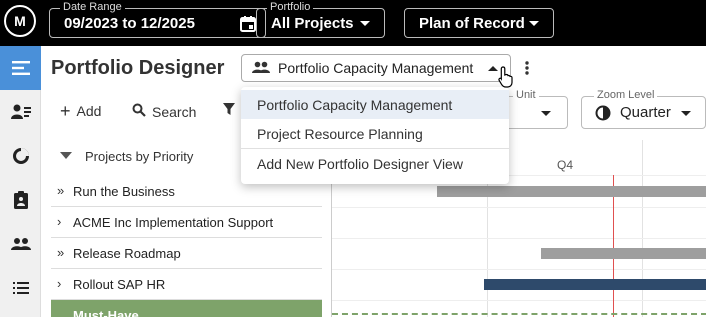 This screenshot has height=317, width=706. What do you see at coordinates (603, 115) in the screenshot?
I see `time-icon` at bounding box center [603, 115].